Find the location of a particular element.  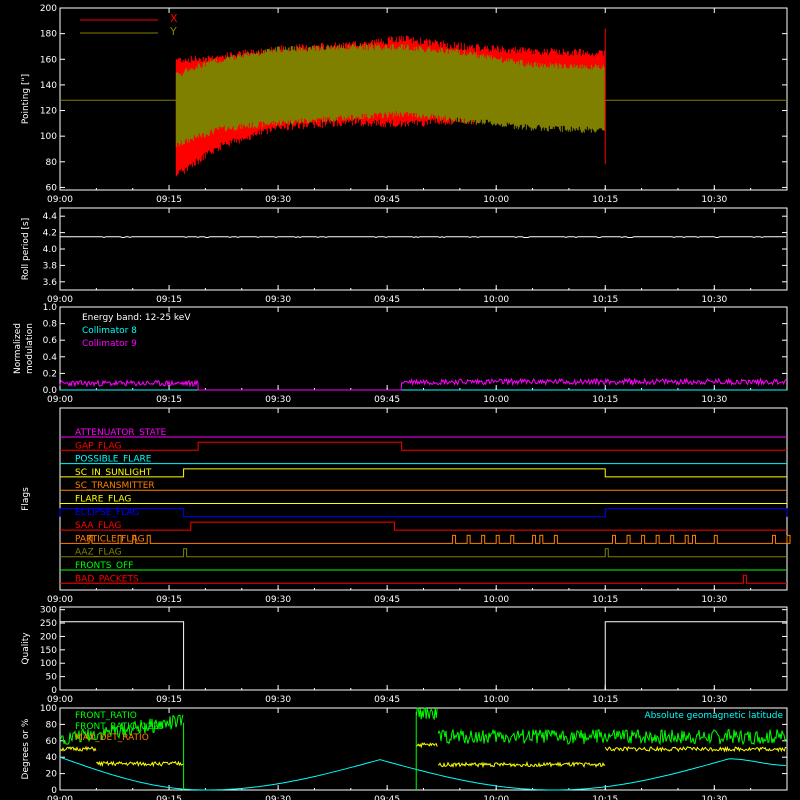

x-tick-label-pointing: 09:15 is located at coordinates (169, 200).